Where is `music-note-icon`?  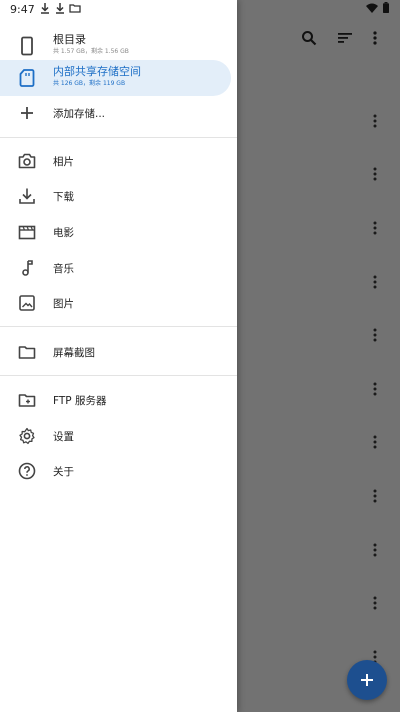 music-note-icon is located at coordinates (27, 268).